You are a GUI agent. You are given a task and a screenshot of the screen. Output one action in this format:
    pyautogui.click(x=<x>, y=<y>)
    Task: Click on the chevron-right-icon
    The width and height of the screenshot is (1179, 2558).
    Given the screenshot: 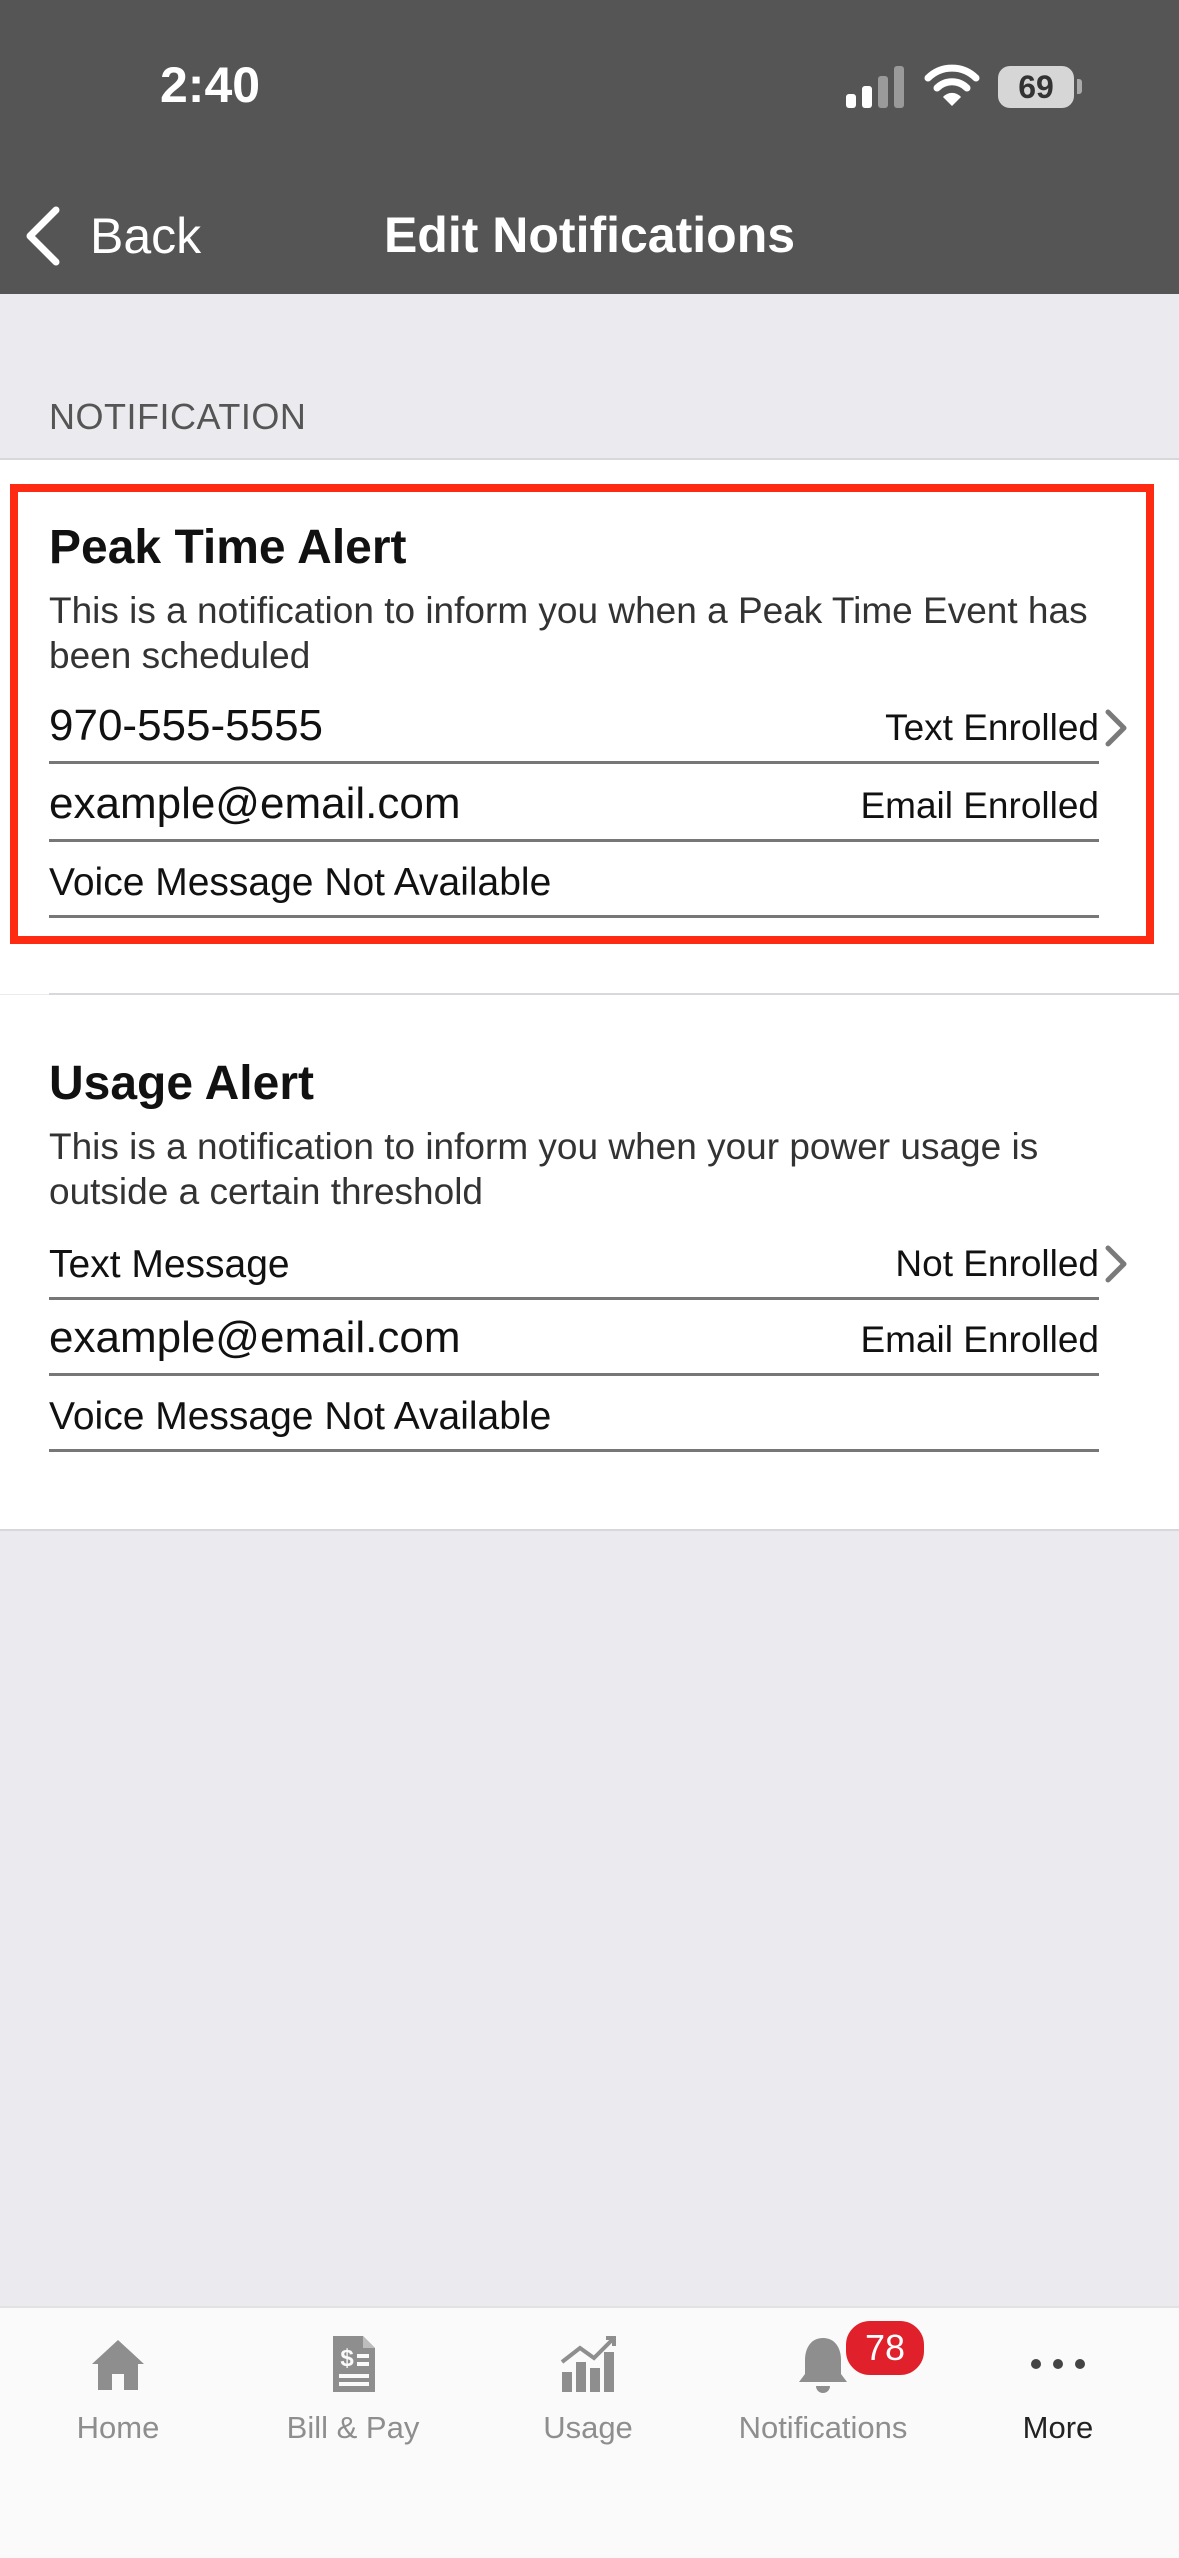 What is the action you would take?
    pyautogui.click(x=1116, y=1264)
    